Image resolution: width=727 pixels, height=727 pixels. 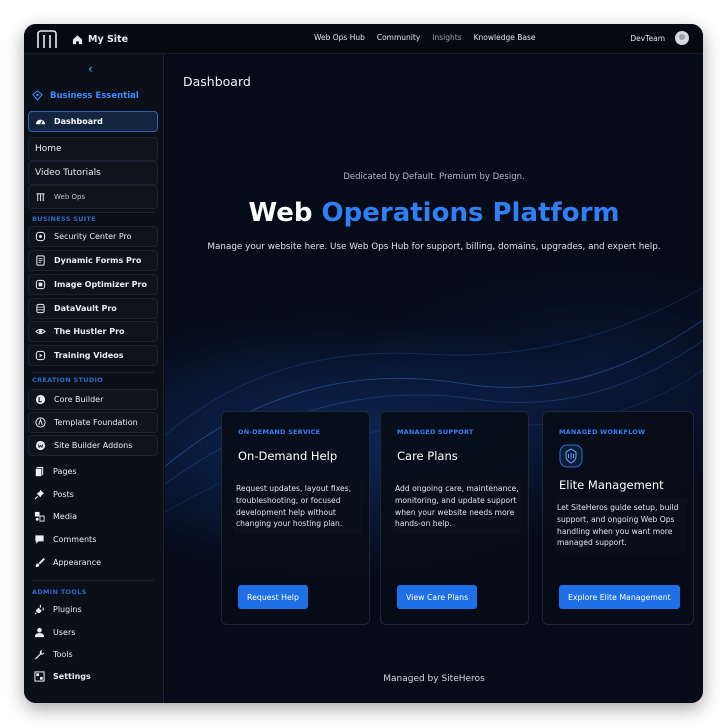 What do you see at coordinates (79, 399) in the screenshot?
I see `sidebar-item-label: Core Builder` at bounding box center [79, 399].